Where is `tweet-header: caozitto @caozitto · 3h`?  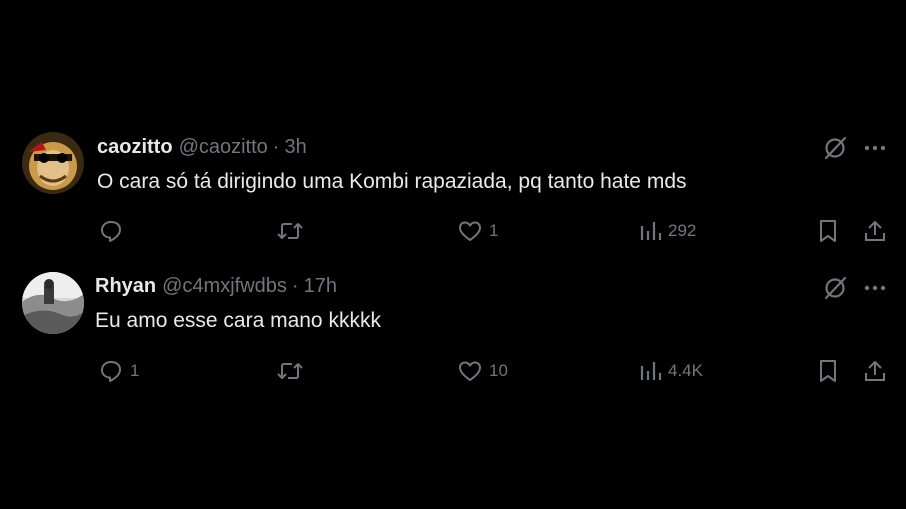
tweet-header: caozitto @caozitto · 3h is located at coordinates (202, 147).